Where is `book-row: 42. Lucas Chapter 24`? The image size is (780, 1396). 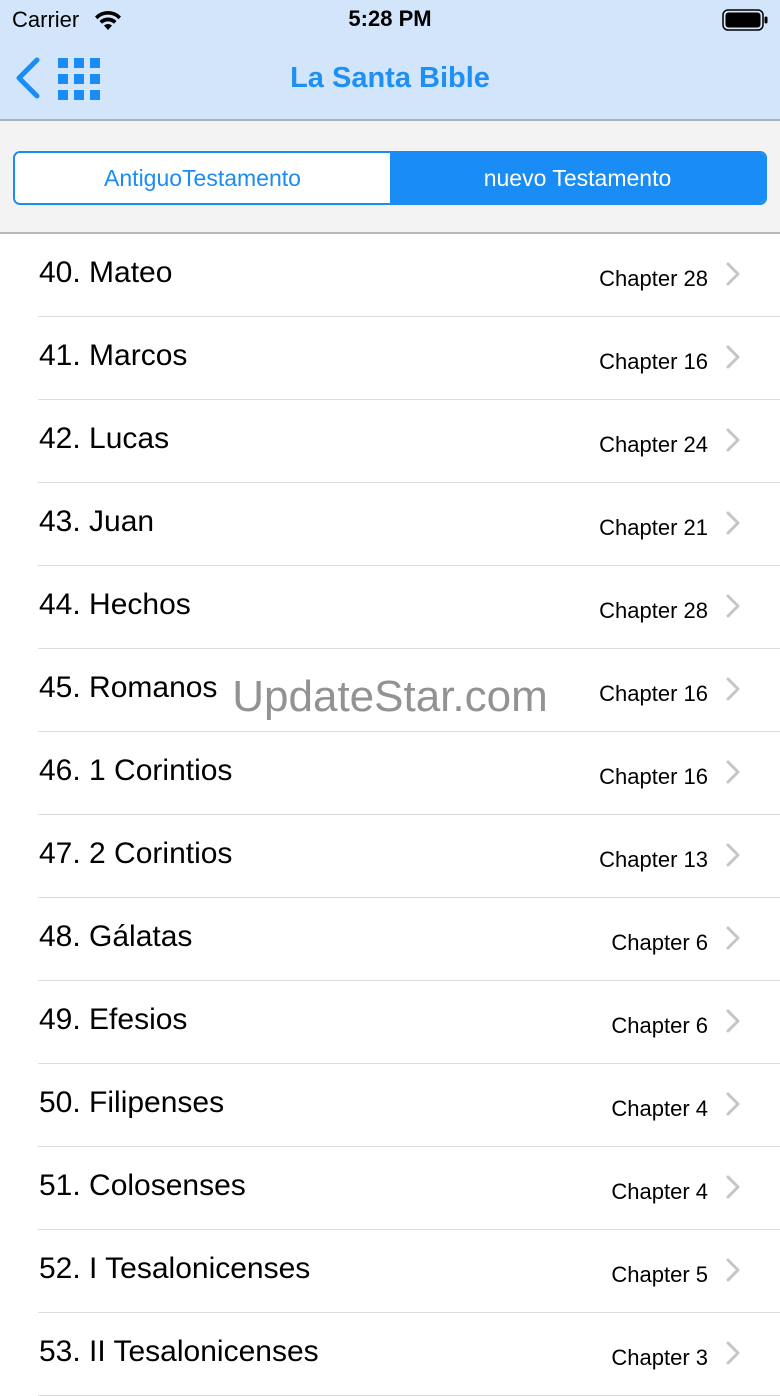
book-row: 42. Lucas Chapter 24 is located at coordinates (390, 441).